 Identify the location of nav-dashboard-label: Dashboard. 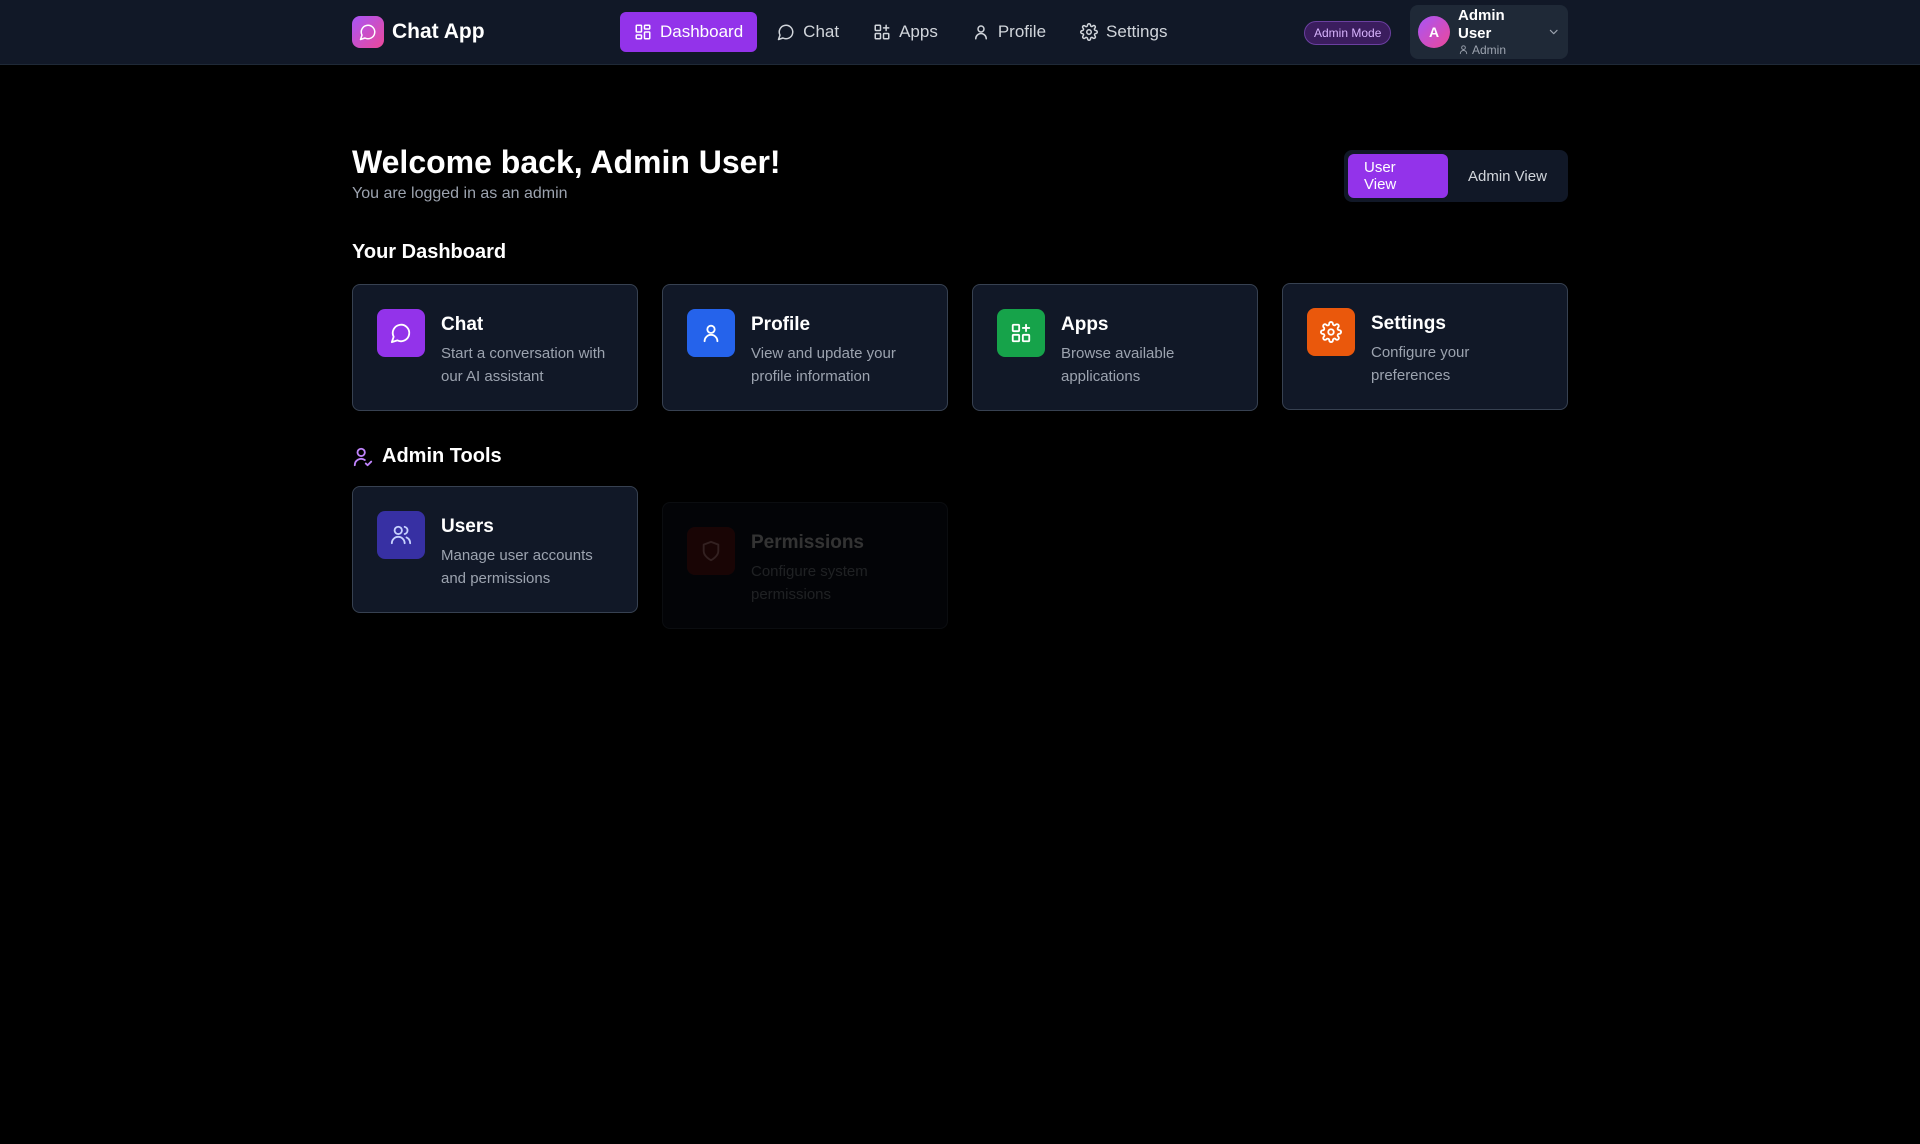
(702, 31).